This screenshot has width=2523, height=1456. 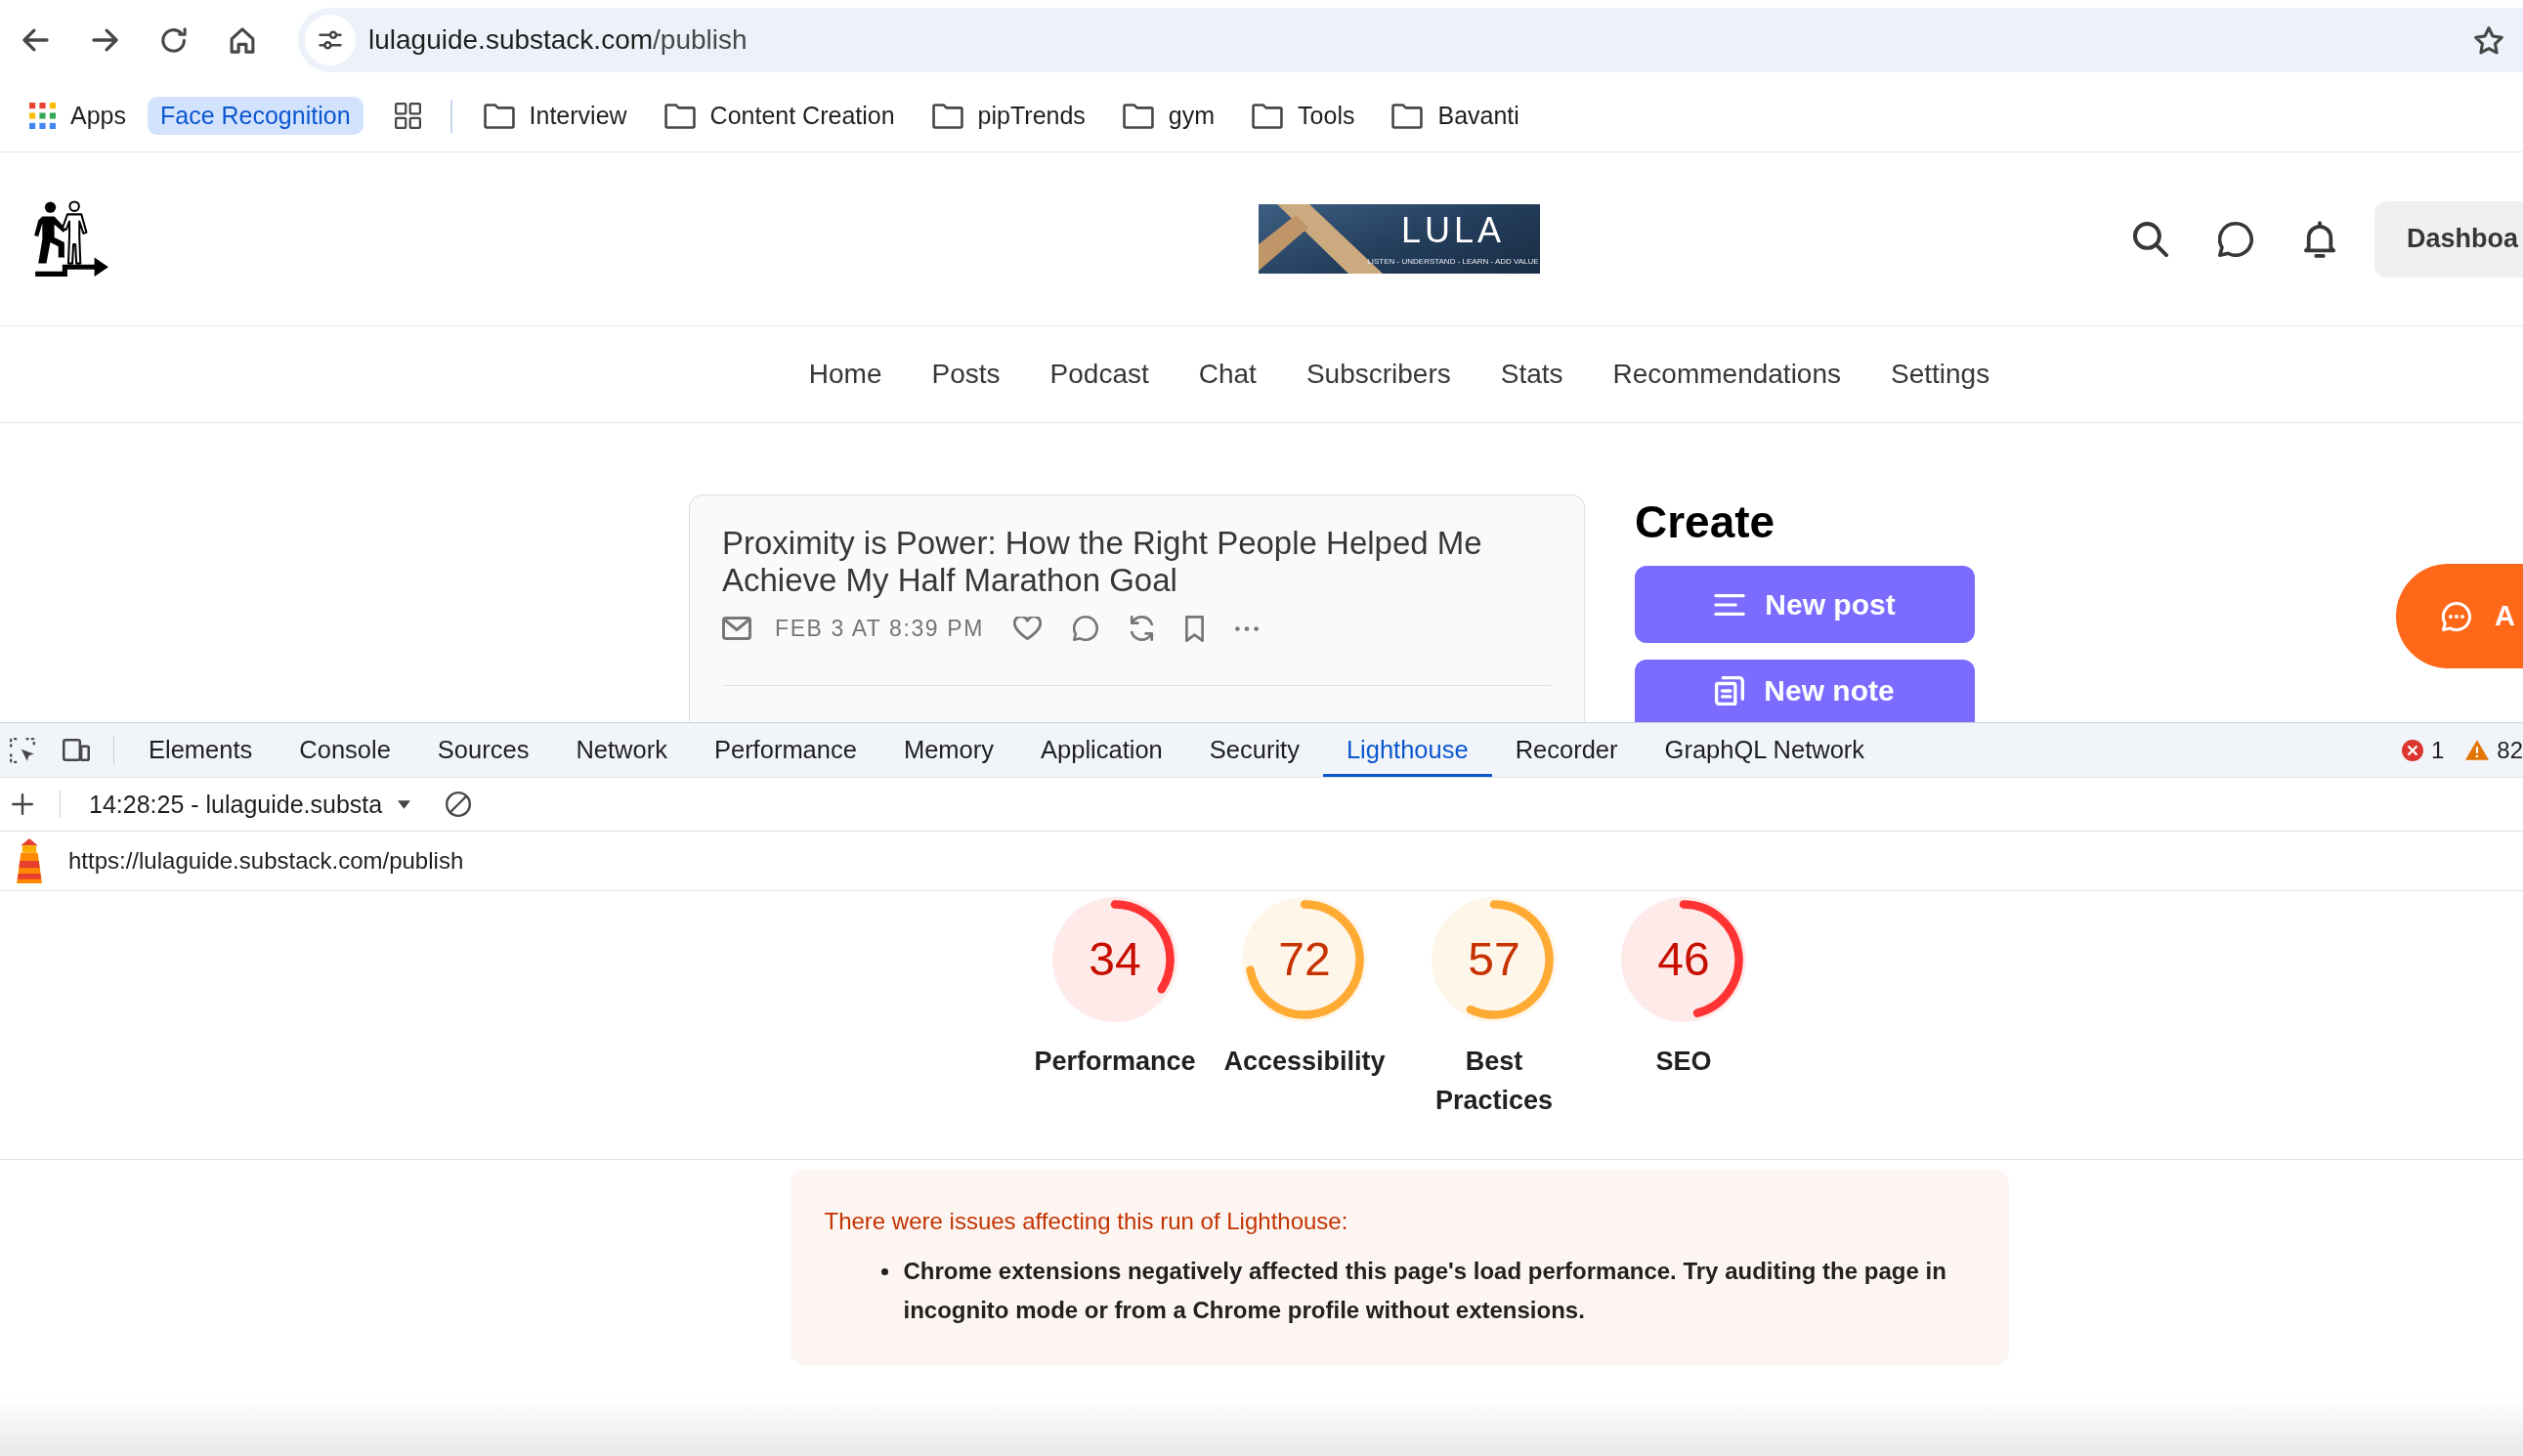 I want to click on nav-link: Podcast, so click(x=1099, y=374).